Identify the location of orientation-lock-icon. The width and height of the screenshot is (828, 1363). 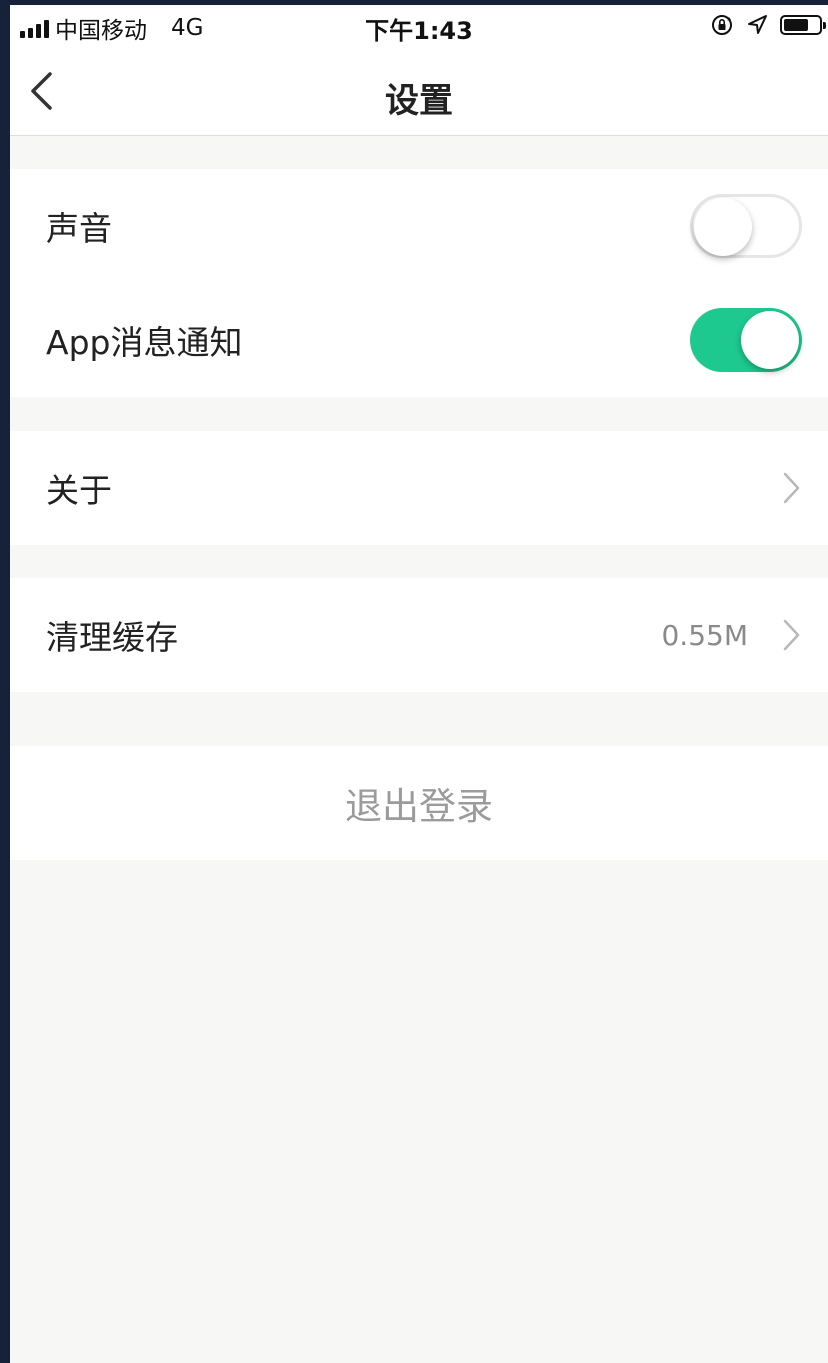
(722, 25).